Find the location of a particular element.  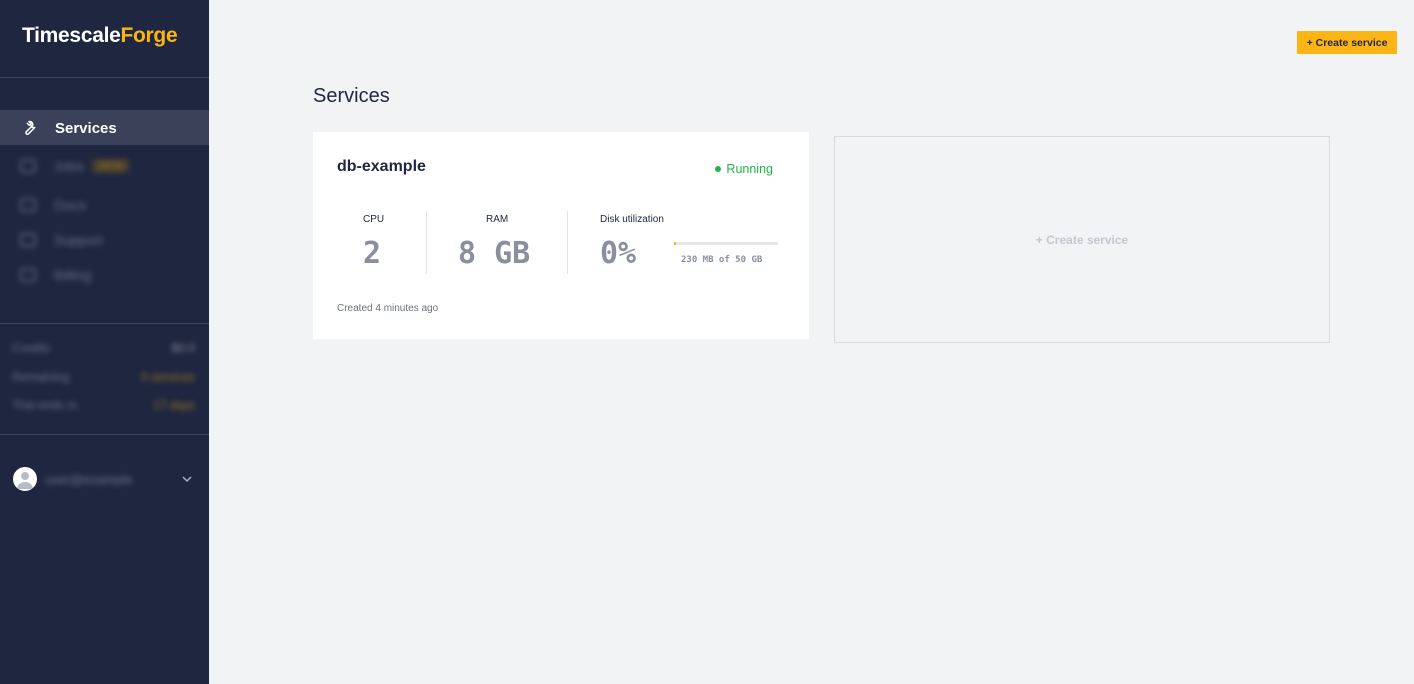

sidebar-item-label: Docs is located at coordinates (70, 205).